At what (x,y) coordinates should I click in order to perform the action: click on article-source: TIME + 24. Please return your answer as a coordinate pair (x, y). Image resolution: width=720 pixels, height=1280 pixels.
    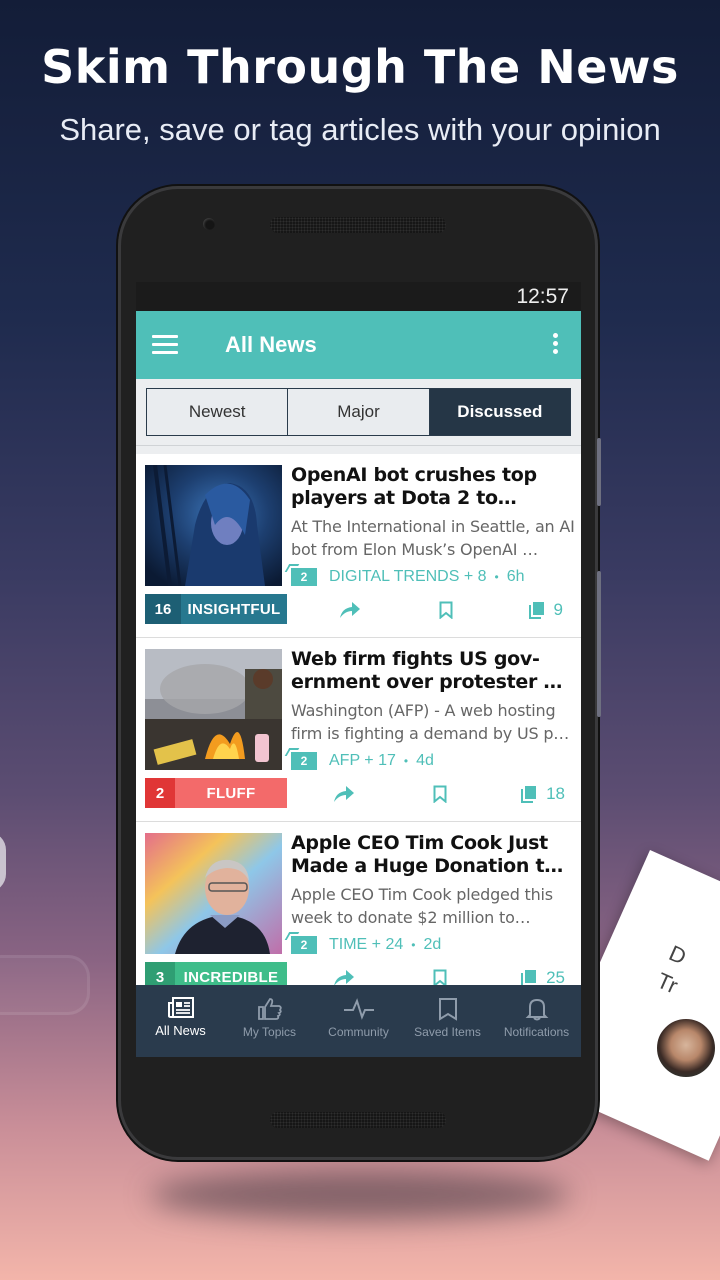
    Looking at the image, I should click on (366, 945).